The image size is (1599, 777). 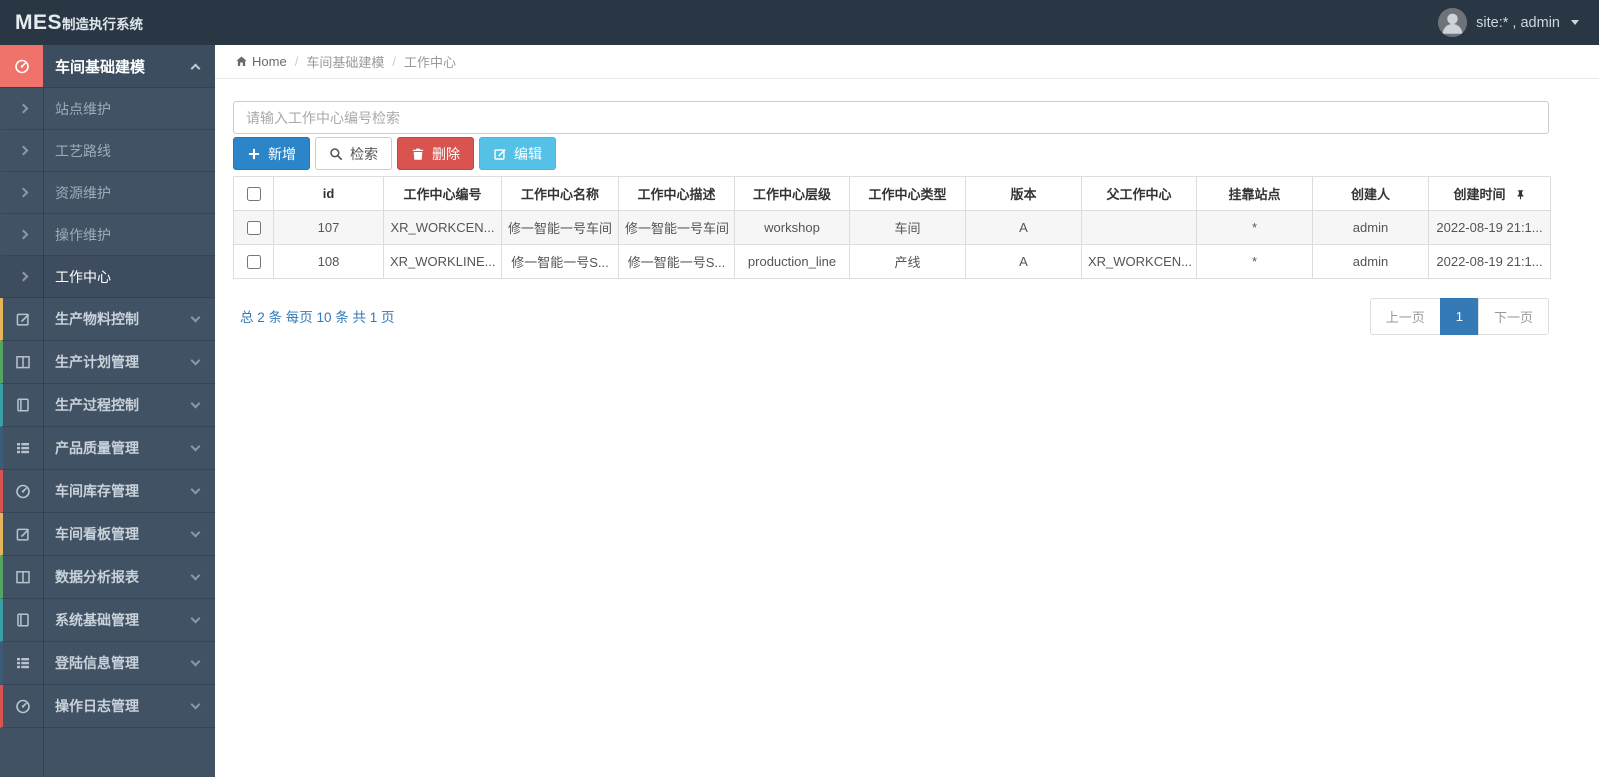 What do you see at coordinates (891, 117) in the screenshot?
I see `search-input` at bounding box center [891, 117].